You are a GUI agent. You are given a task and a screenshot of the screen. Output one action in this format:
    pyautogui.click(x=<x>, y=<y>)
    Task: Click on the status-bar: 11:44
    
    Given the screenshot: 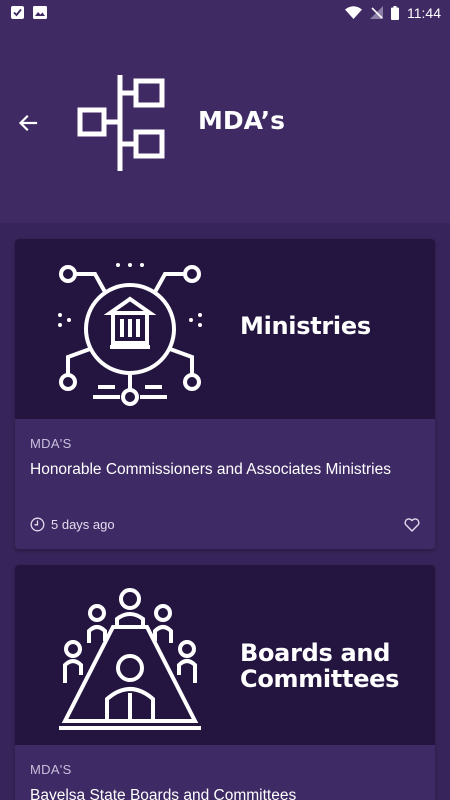 What is the action you would take?
    pyautogui.click(x=225, y=12)
    